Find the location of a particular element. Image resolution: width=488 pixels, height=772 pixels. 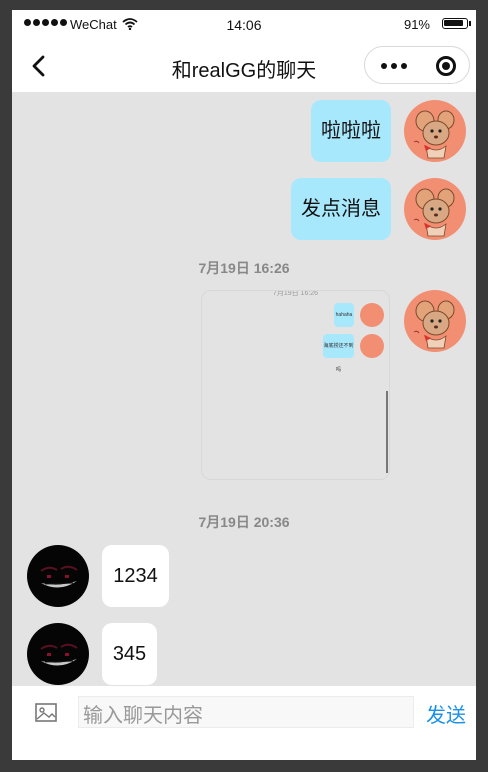

battery-icon is located at coordinates (456, 23).